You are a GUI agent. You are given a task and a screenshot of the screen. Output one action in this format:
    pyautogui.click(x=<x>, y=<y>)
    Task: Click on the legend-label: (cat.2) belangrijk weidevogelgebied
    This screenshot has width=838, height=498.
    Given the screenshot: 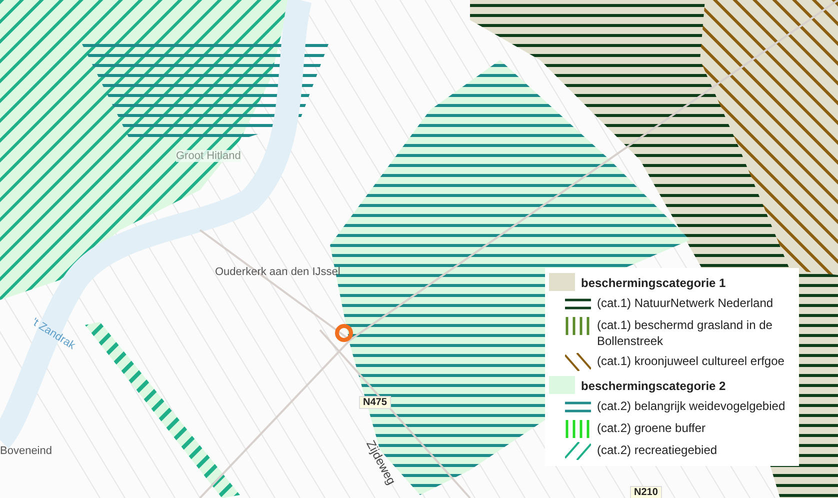 What is the action you would take?
    pyautogui.click(x=691, y=406)
    